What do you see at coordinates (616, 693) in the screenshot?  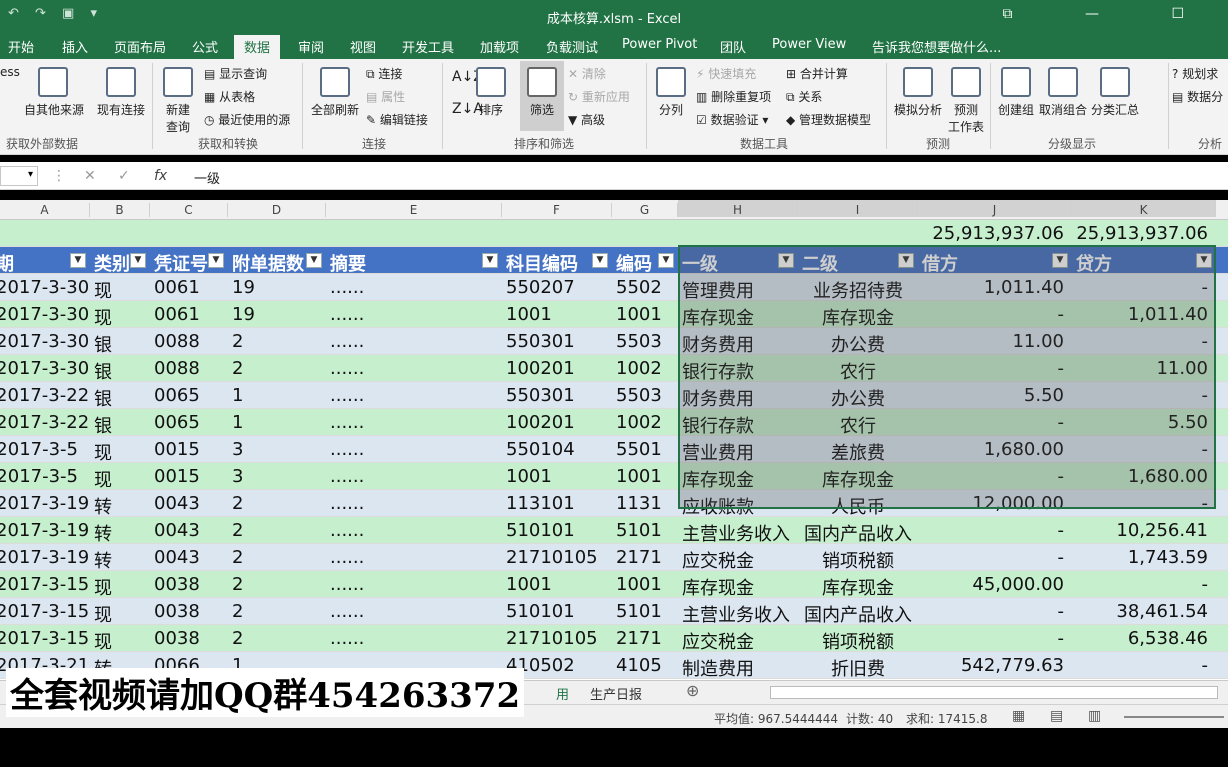 I see `sheet-tab-production: 生产日报` at bounding box center [616, 693].